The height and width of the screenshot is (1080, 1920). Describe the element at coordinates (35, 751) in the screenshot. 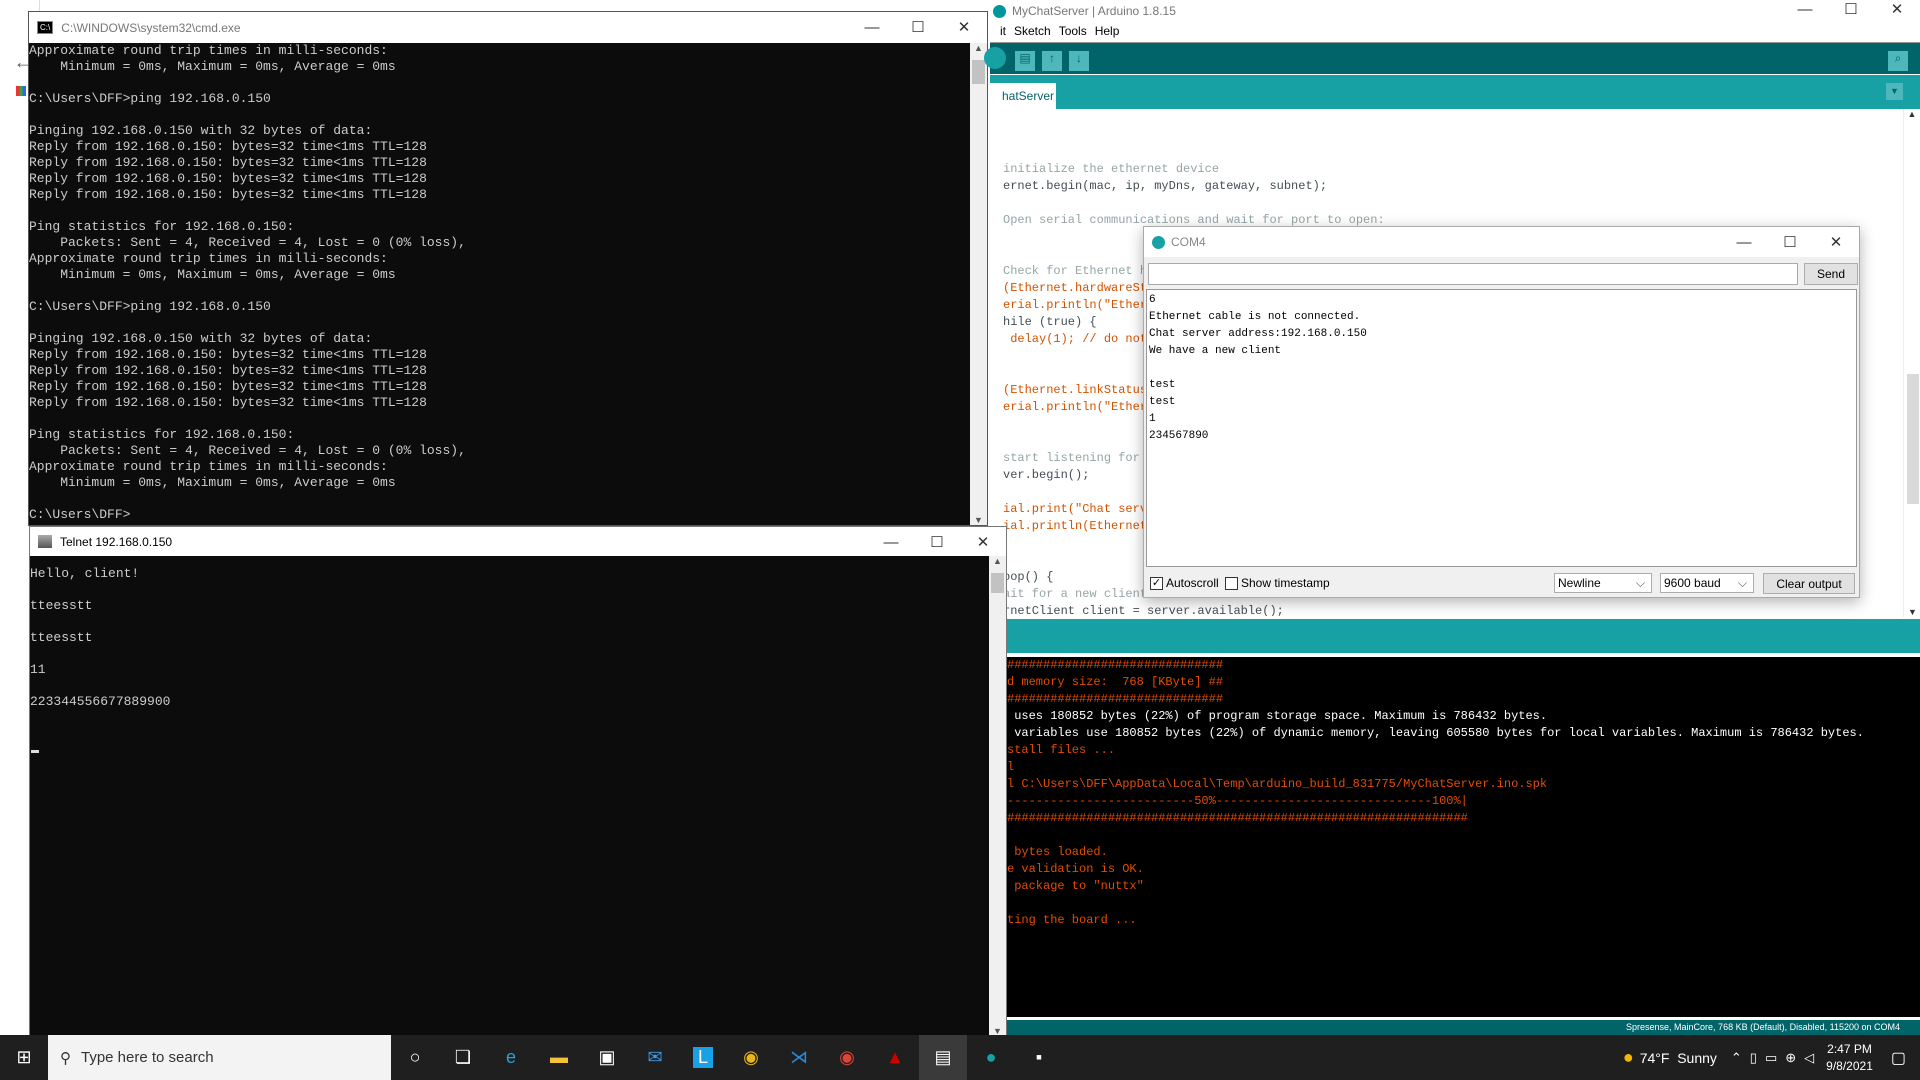

I see `text-cursor` at that location.